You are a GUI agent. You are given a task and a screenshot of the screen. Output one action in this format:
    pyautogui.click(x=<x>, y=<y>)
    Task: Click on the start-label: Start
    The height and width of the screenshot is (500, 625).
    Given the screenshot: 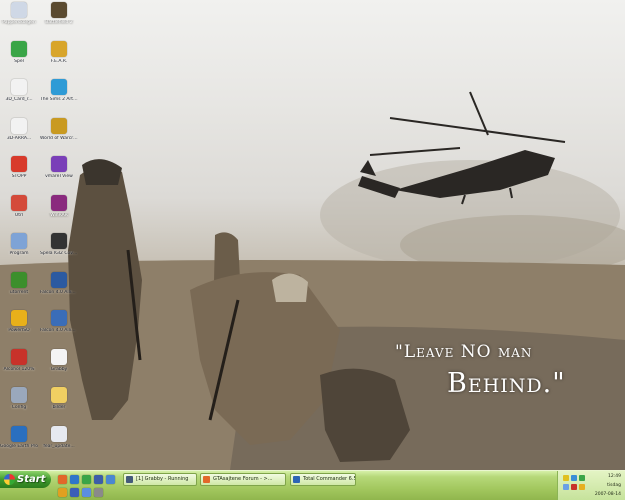 What is the action you would take?
    pyautogui.click(x=31, y=479)
    